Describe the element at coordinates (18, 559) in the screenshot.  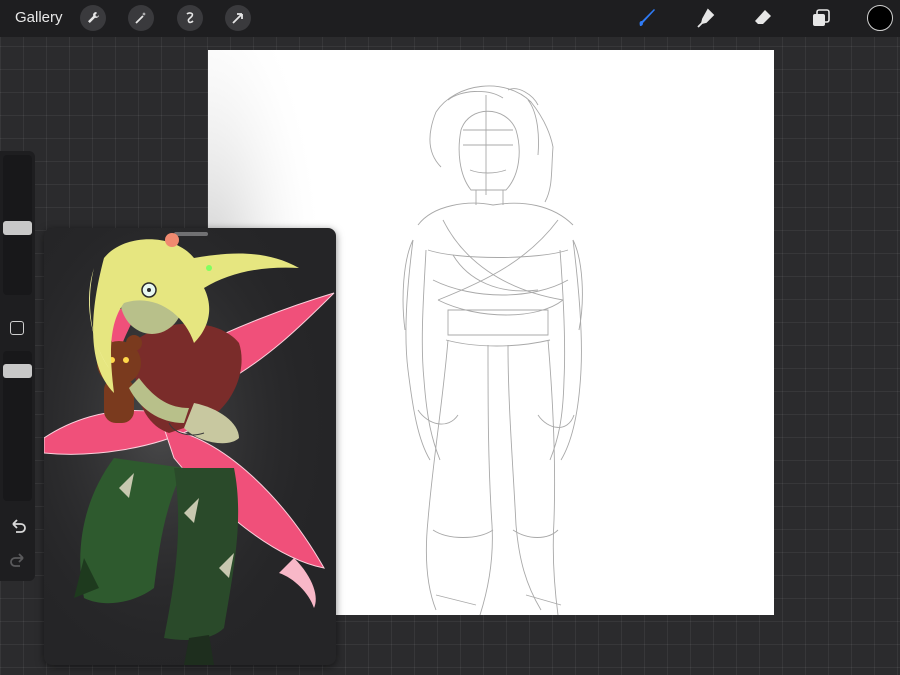
I see `redo-icon` at that location.